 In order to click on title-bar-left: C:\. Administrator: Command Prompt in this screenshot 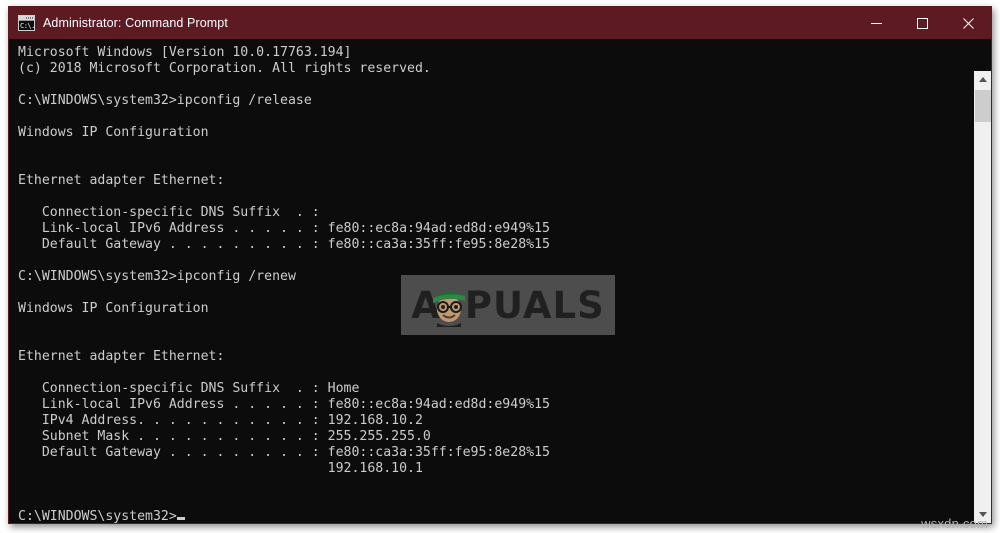, I will do `click(431, 23)`.